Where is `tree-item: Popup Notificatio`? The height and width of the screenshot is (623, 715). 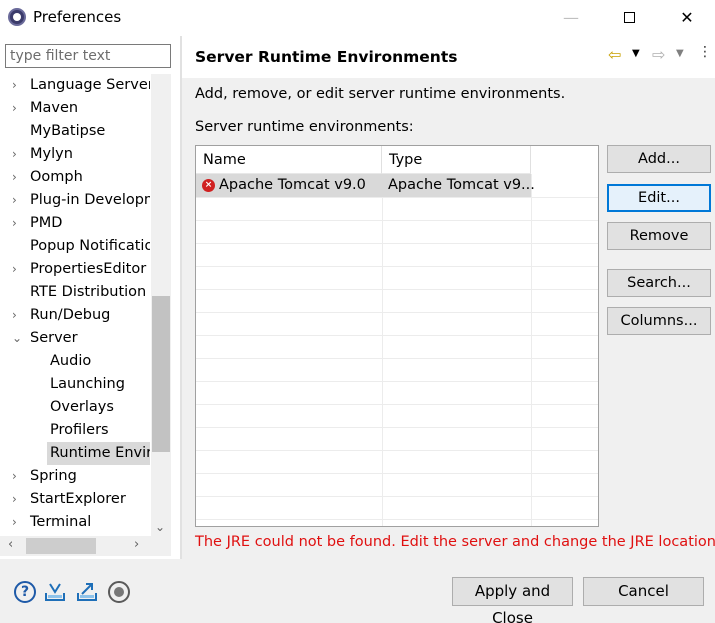
tree-item: Popup Notificatio is located at coordinates (75, 246).